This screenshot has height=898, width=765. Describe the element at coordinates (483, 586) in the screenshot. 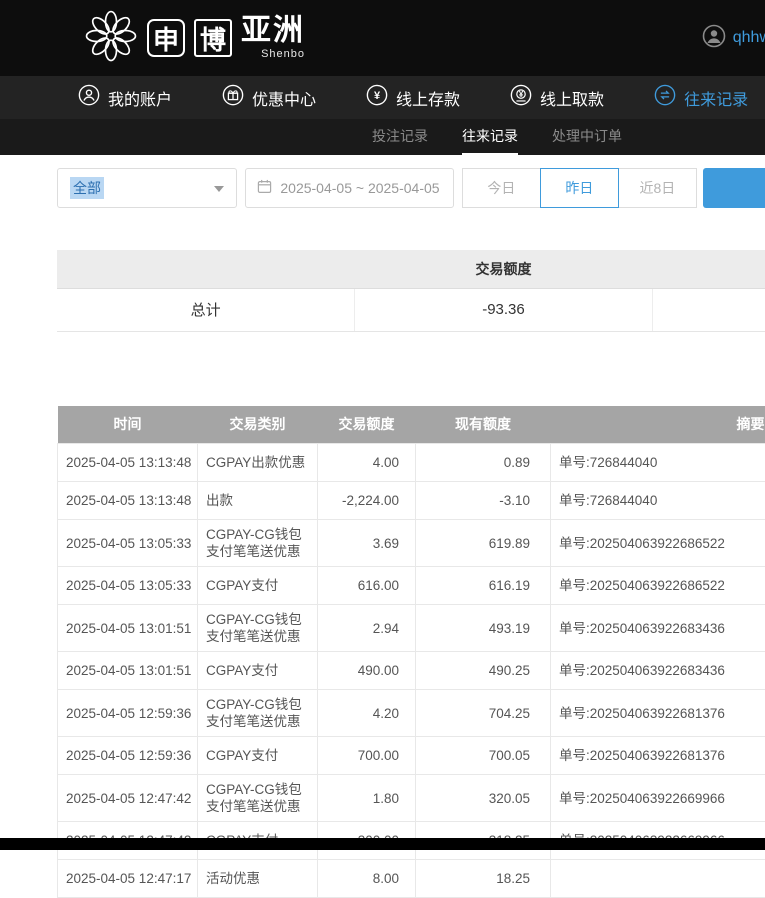

I see `cell-balance: 616.19` at that location.